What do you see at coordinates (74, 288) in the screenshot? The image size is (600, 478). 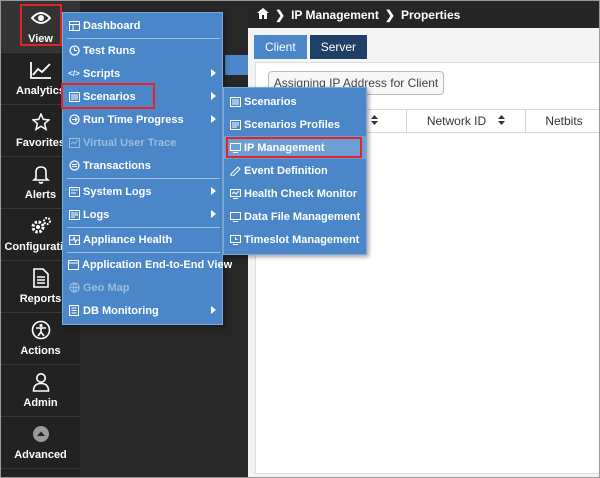 I see `geo-map-icon` at bounding box center [74, 288].